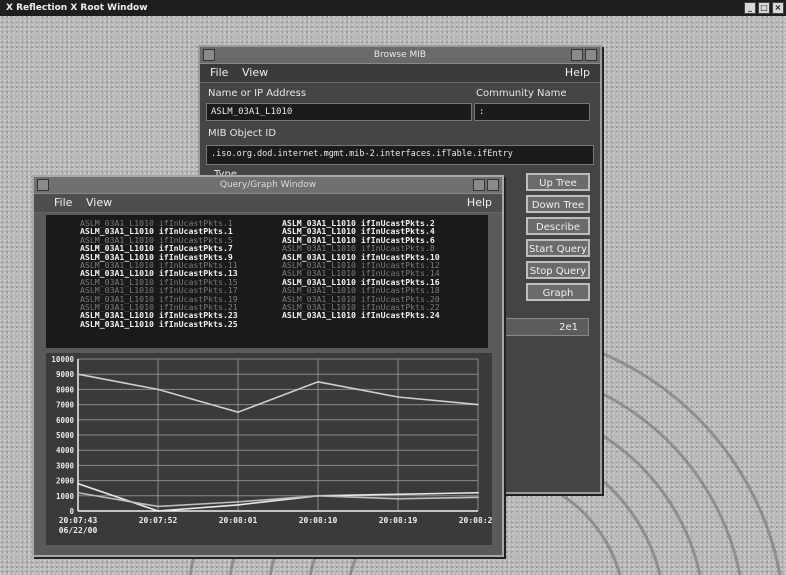 Image resolution: width=786 pixels, height=575 pixels. Describe the element at coordinates (400, 73) in the screenshot. I see `browse-mib-menubar: File View Help` at that location.